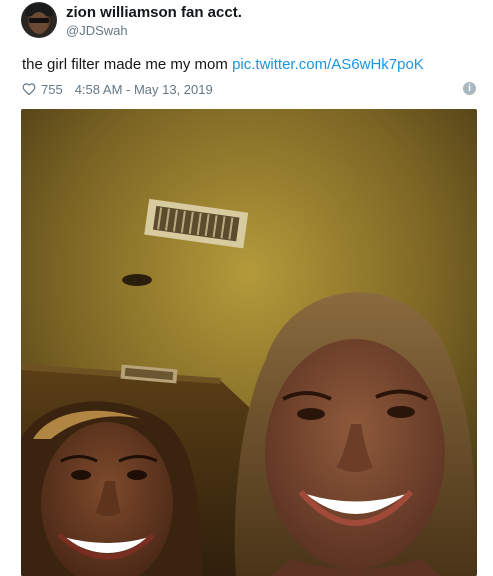 This screenshot has width=493, height=576. I want to click on author-avatar, so click(39, 20).